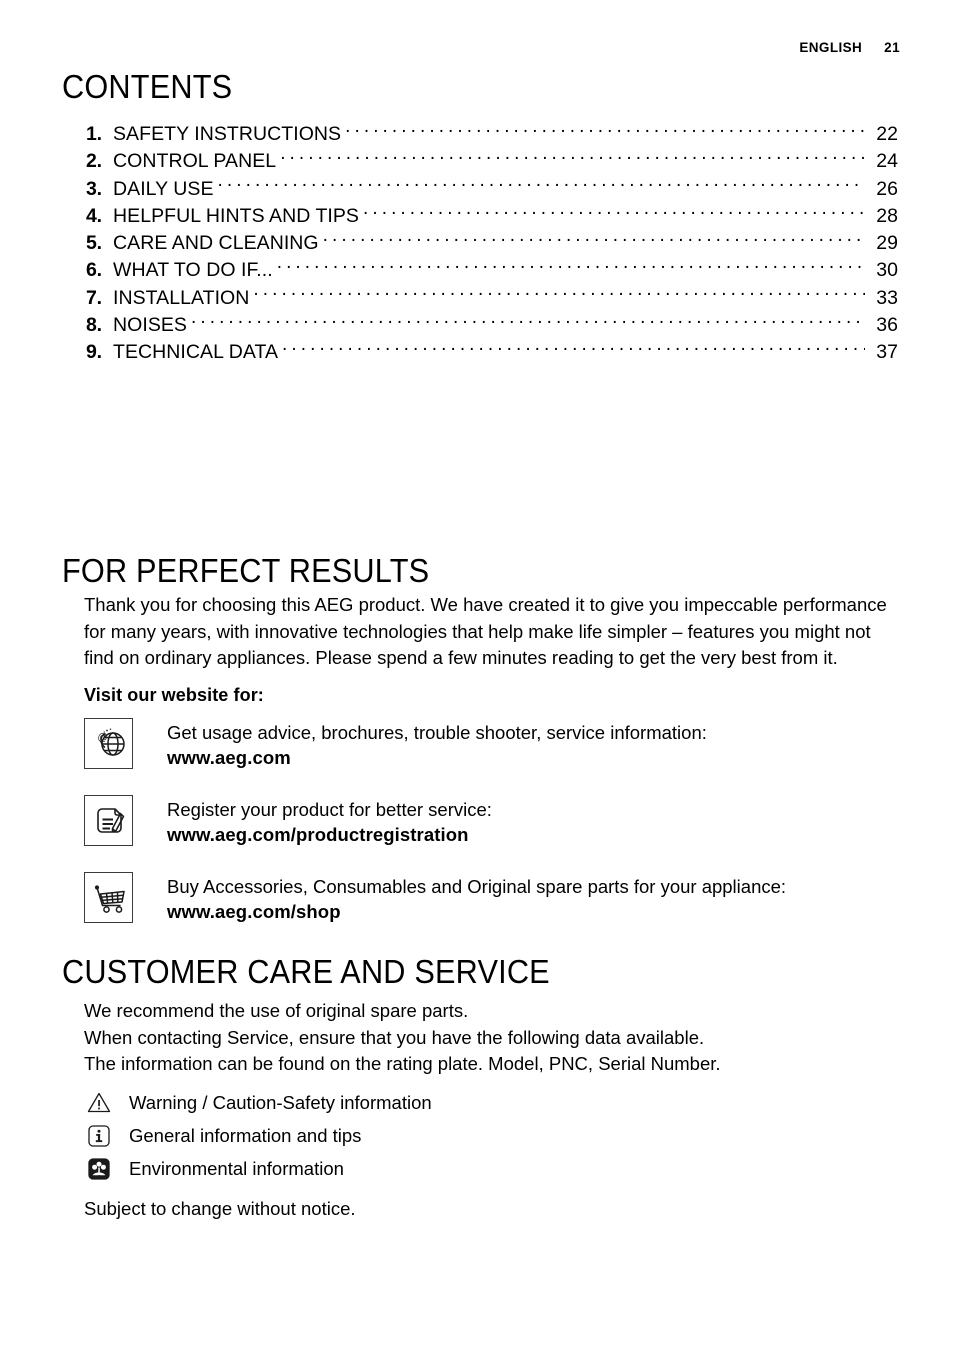  I want to click on subject-to-change-note: Subject to change without notice., so click(220, 1208).